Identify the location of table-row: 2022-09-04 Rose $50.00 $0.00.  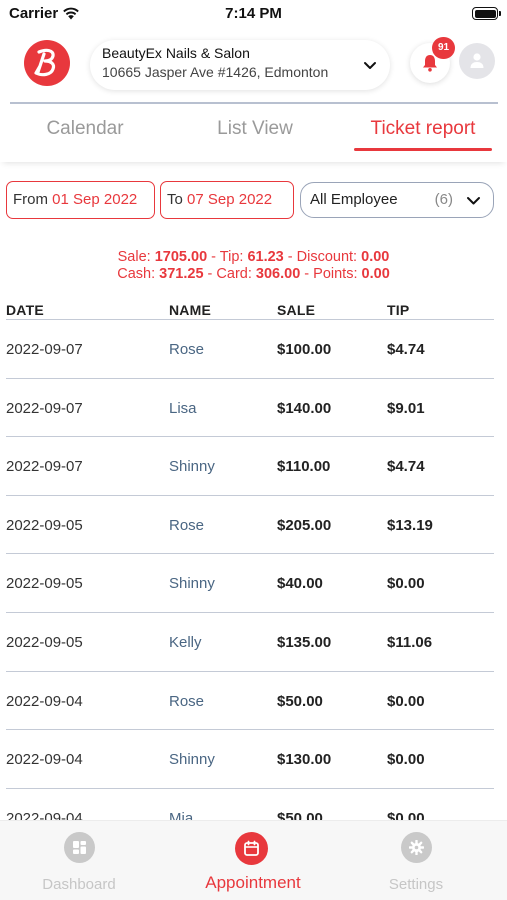
(253, 701).